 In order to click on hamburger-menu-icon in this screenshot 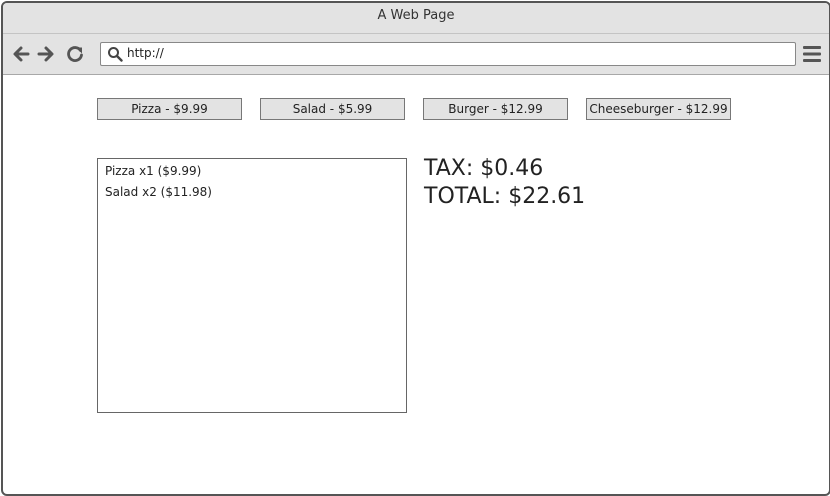, I will do `click(812, 54)`.